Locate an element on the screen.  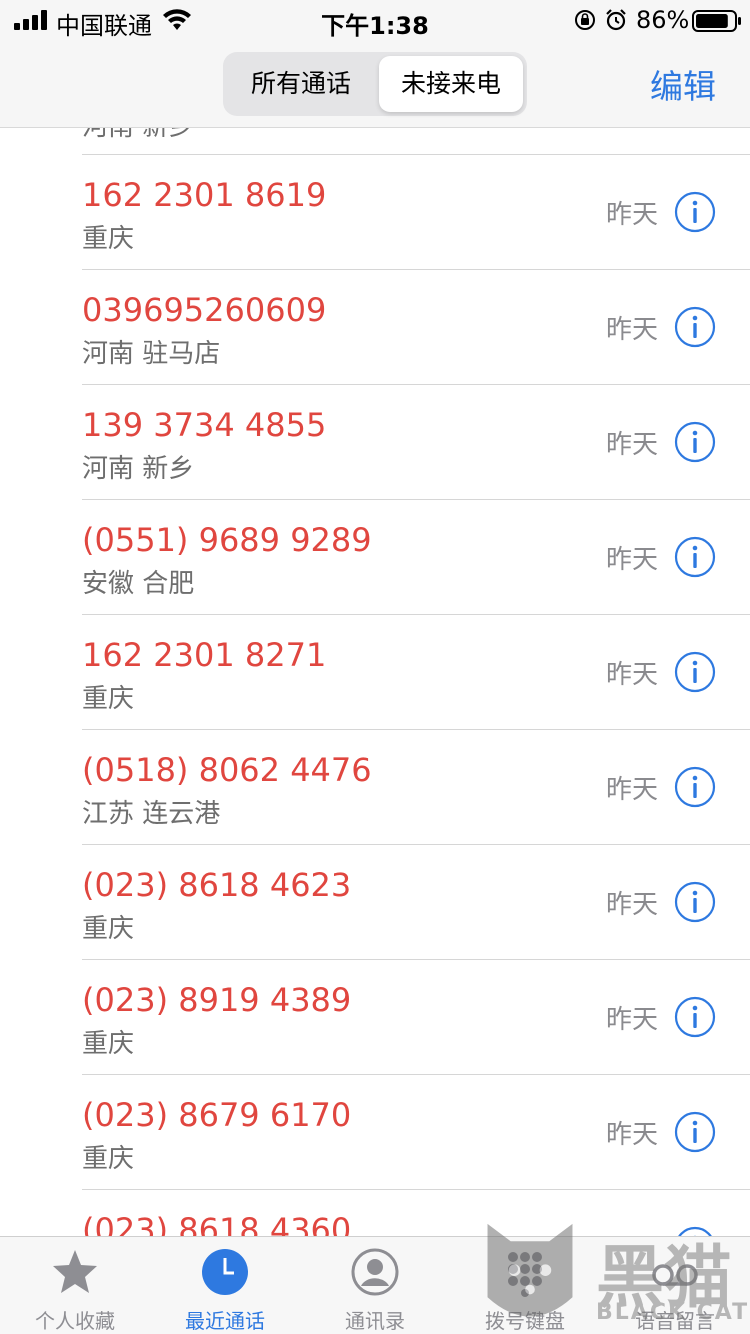
phone-number: (023) 8618 4623 is located at coordinates (217, 885).